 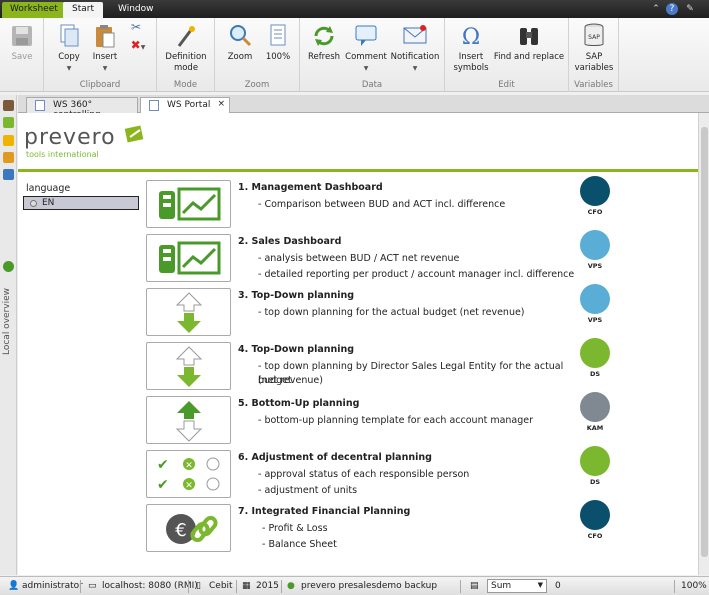 What do you see at coordinates (335, 457) in the screenshot?
I see `item-title: 6. Adjustment of decentral planning` at bounding box center [335, 457].